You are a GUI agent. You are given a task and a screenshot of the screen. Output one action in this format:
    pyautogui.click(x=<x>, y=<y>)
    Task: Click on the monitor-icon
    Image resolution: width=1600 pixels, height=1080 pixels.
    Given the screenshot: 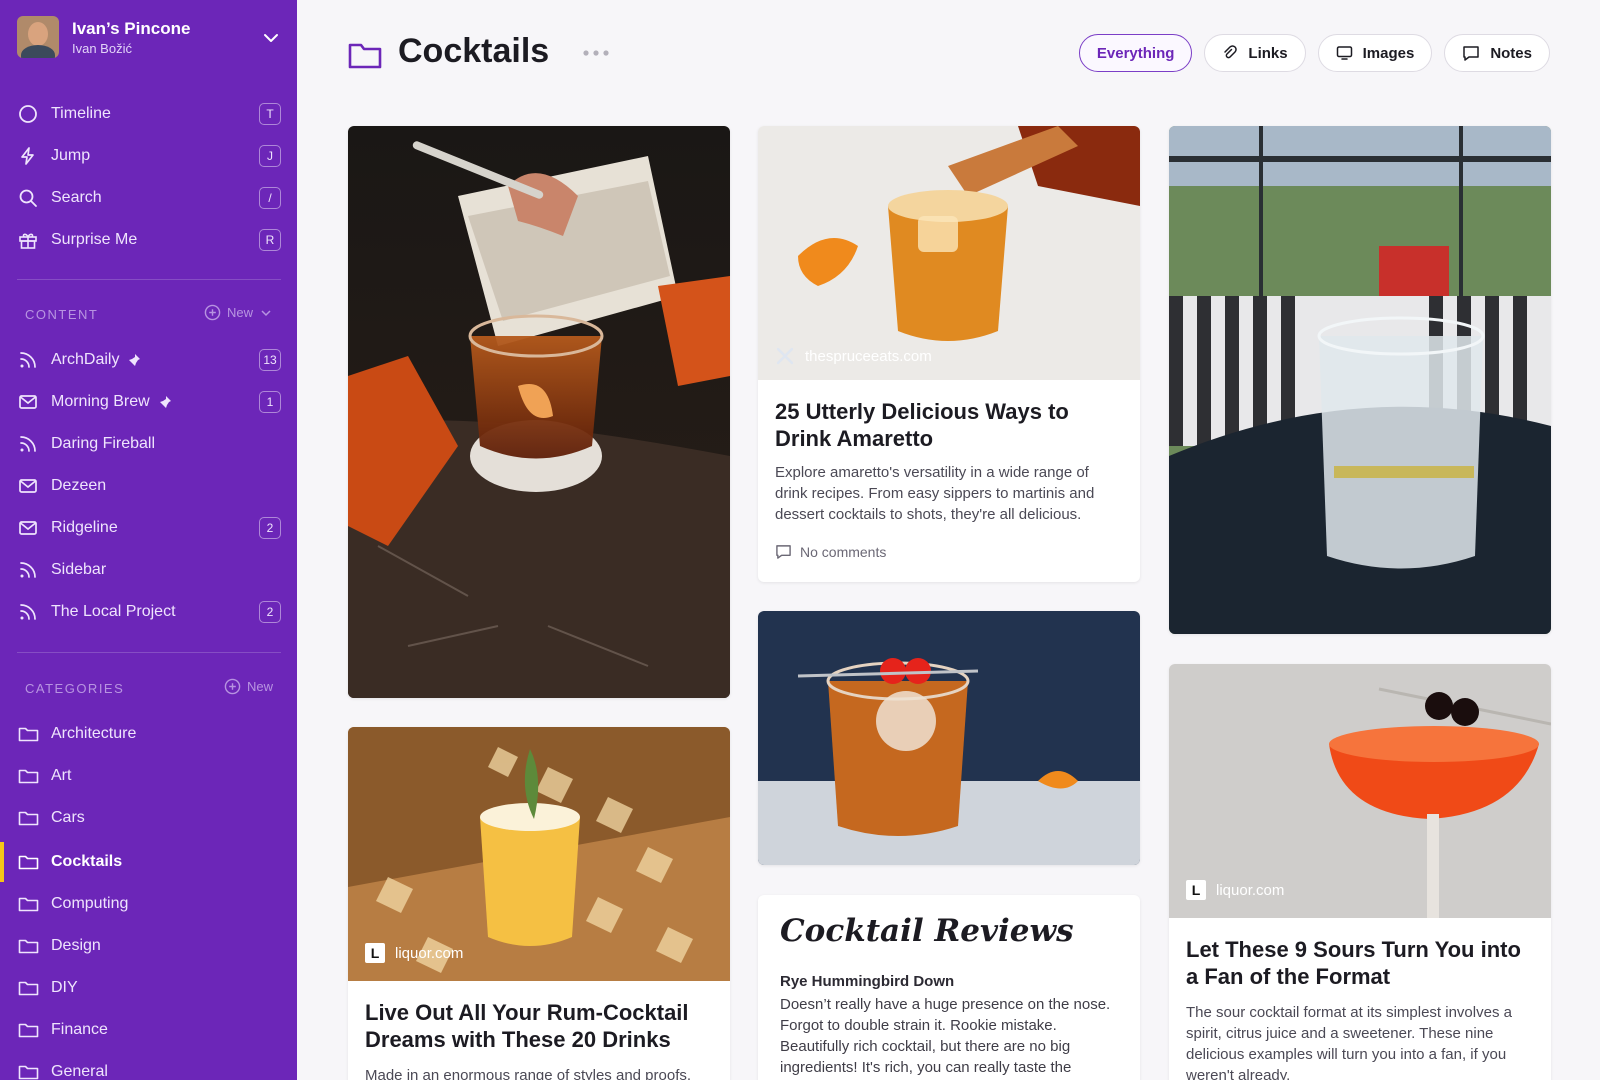 What is the action you would take?
    pyautogui.click(x=1344, y=53)
    